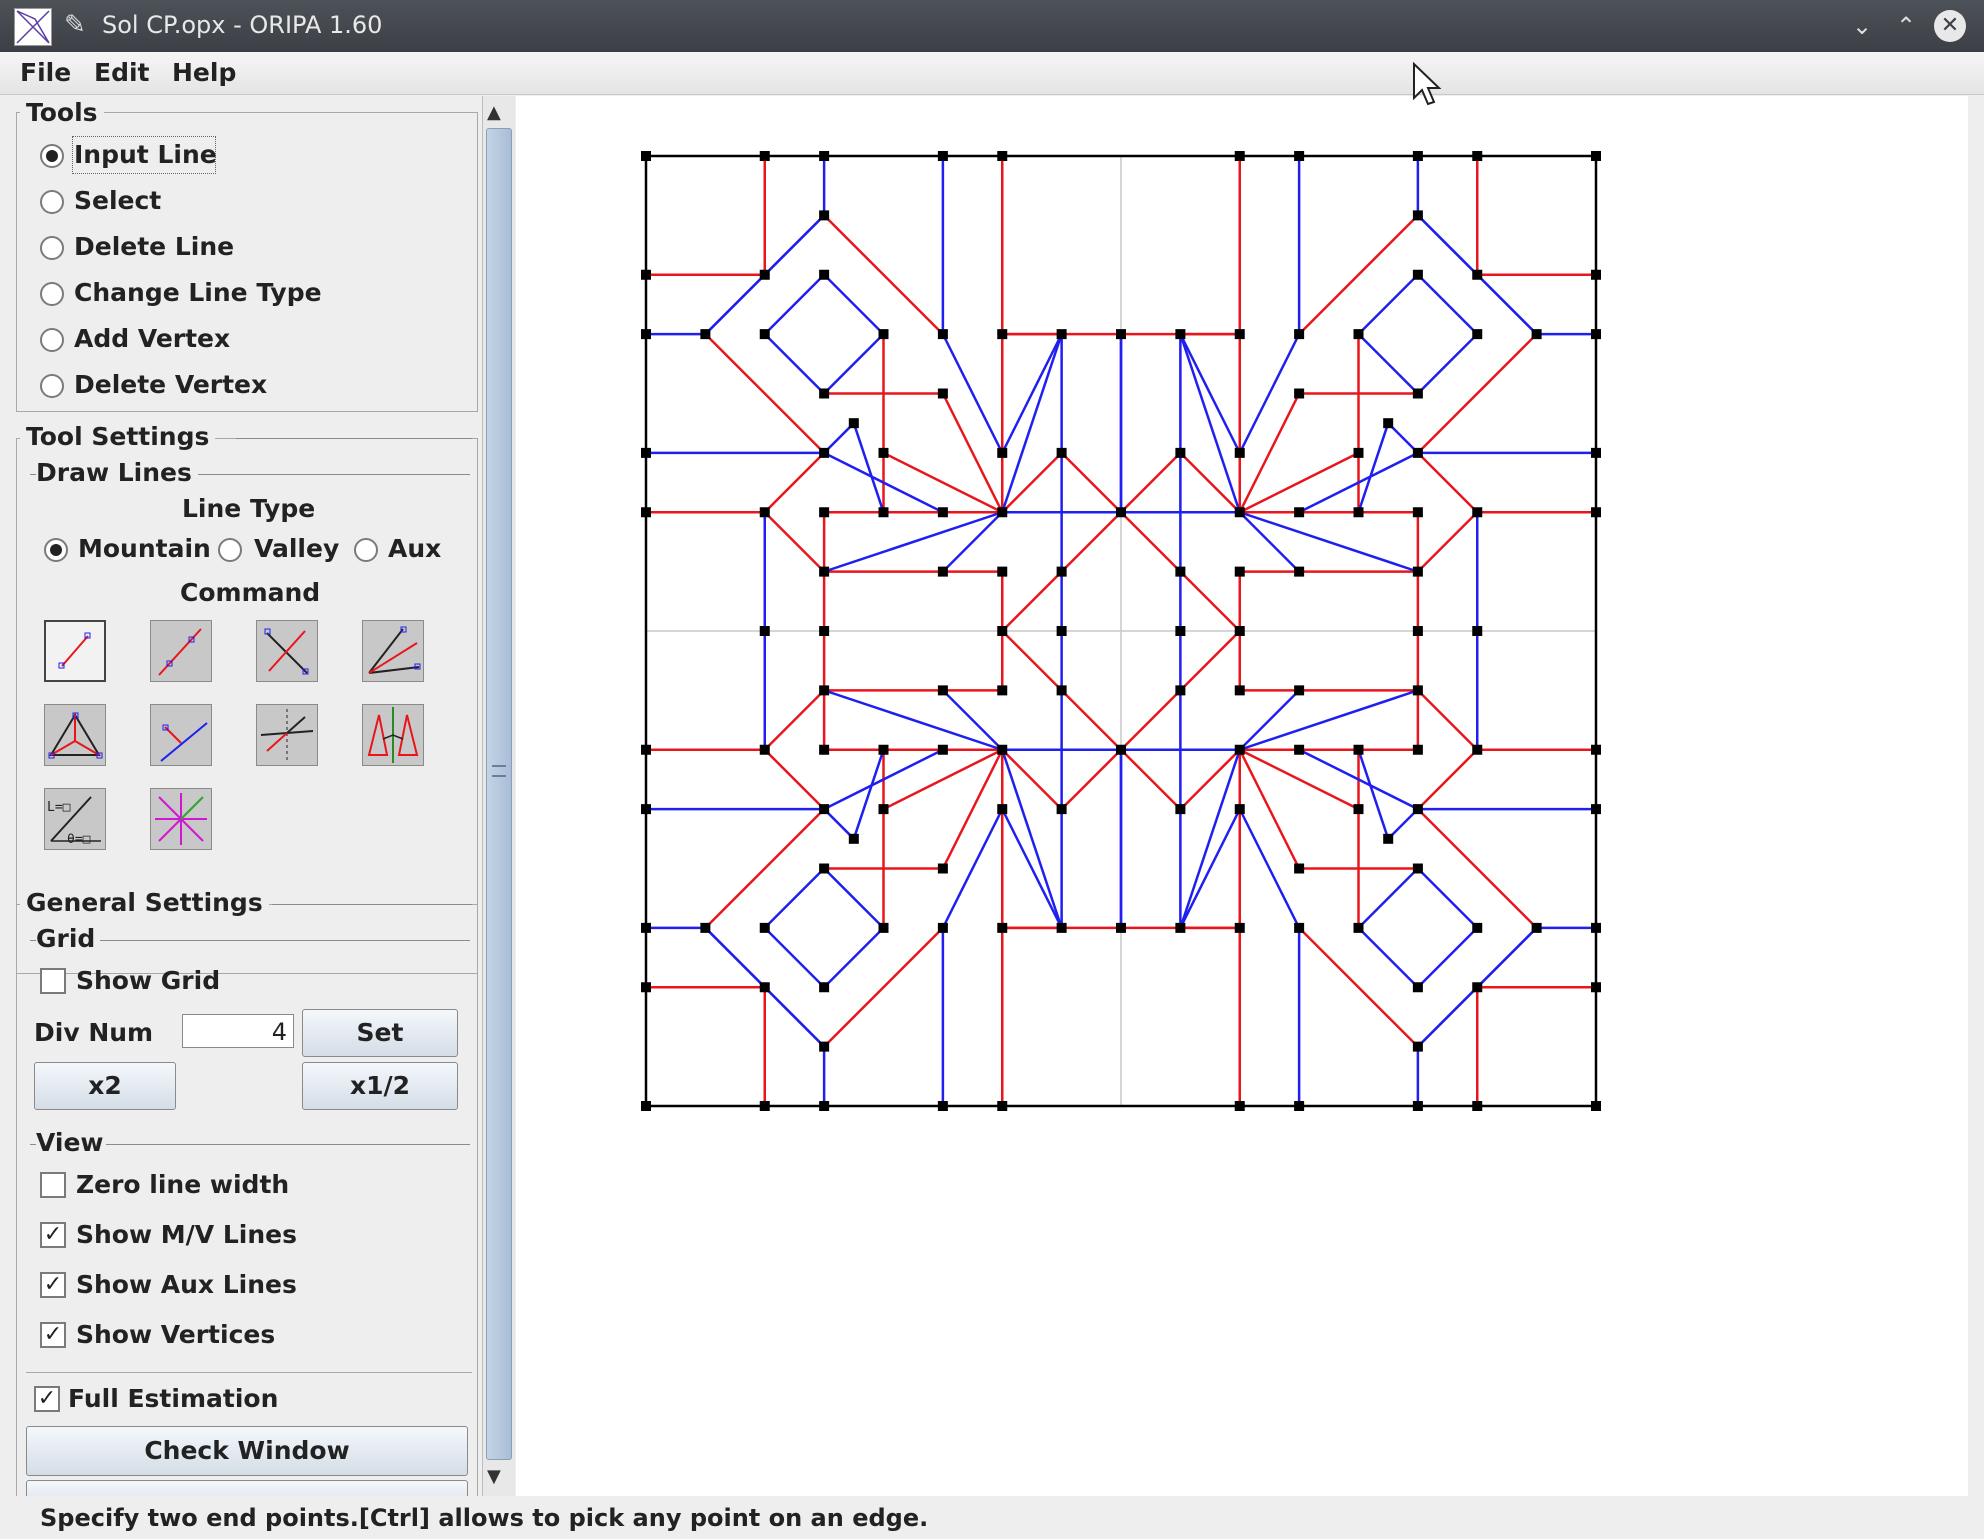 This screenshot has width=1984, height=1539. Describe the element at coordinates (186, 1234) in the screenshot. I see `show-mv-lines-label: Show M/V Lines` at that location.